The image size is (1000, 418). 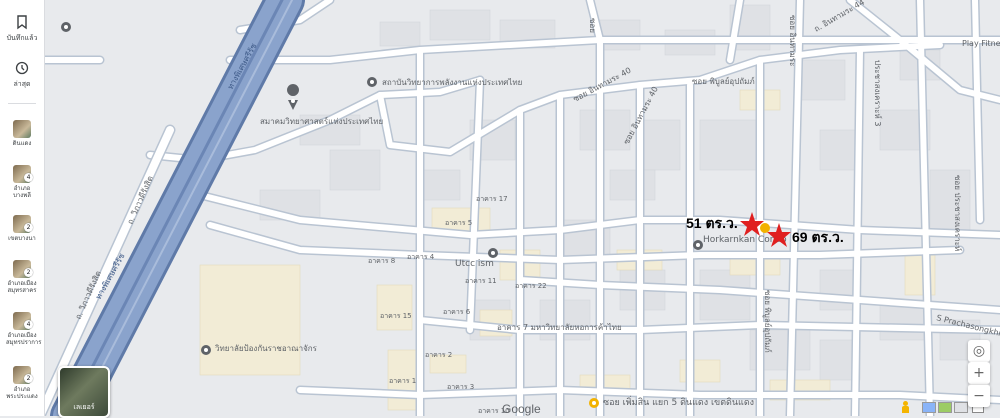 I want to click on building-label: อาคาร 15, so click(x=396, y=316).